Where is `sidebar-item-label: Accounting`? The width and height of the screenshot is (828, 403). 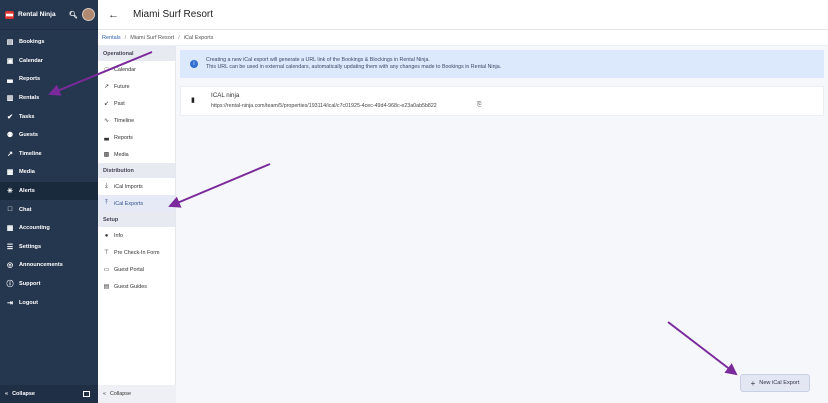
sidebar-item-label: Accounting is located at coordinates (34, 228).